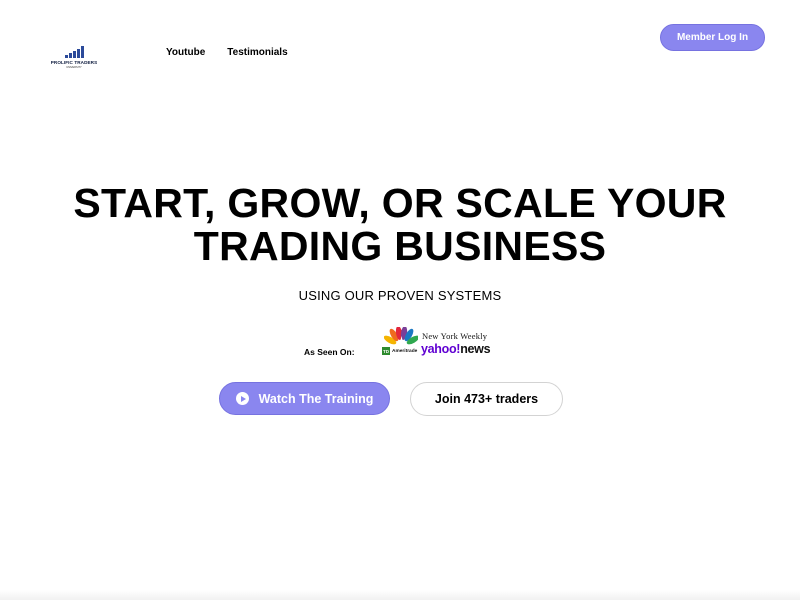 This screenshot has width=800, height=600. Describe the element at coordinates (401, 337) in the screenshot. I see `nbc-peacock-icon` at that location.